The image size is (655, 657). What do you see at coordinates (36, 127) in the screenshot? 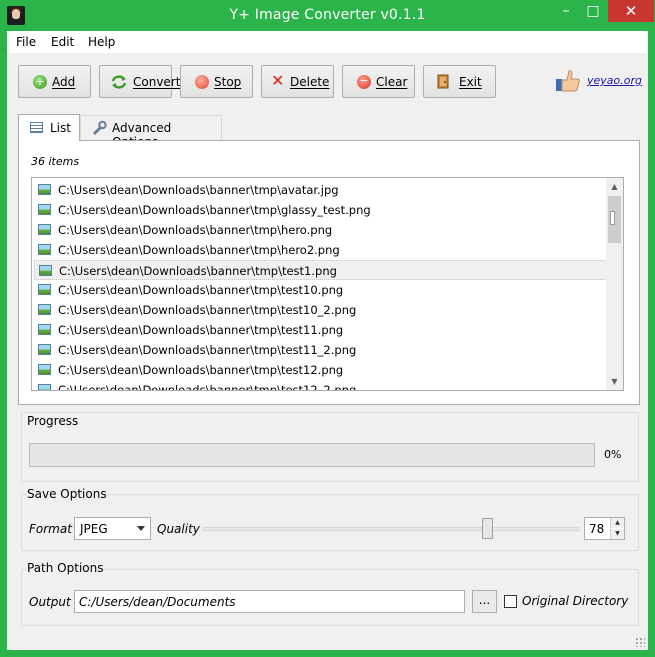
I see `list-icon` at bounding box center [36, 127].